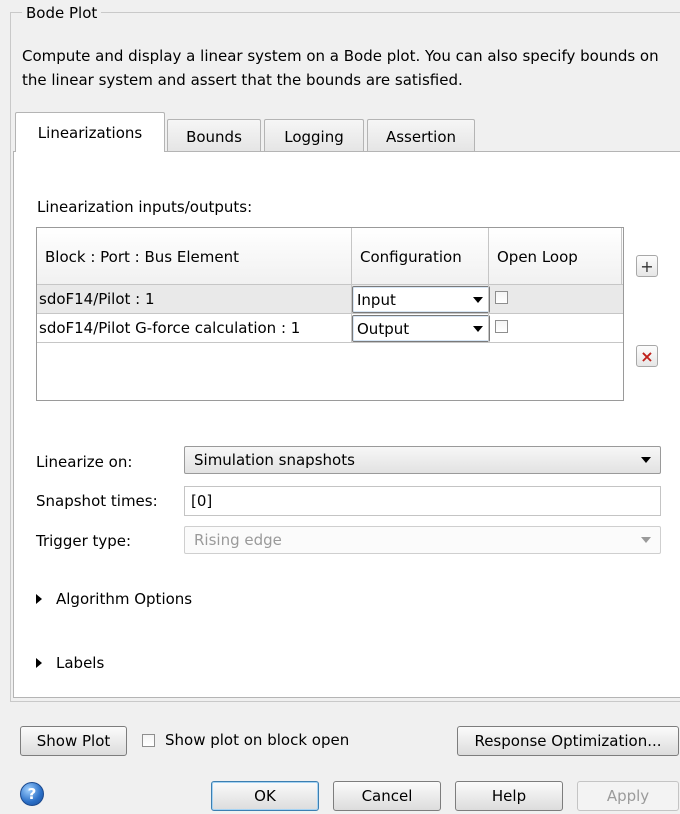  I want to click on help-label: Help, so click(509, 796).